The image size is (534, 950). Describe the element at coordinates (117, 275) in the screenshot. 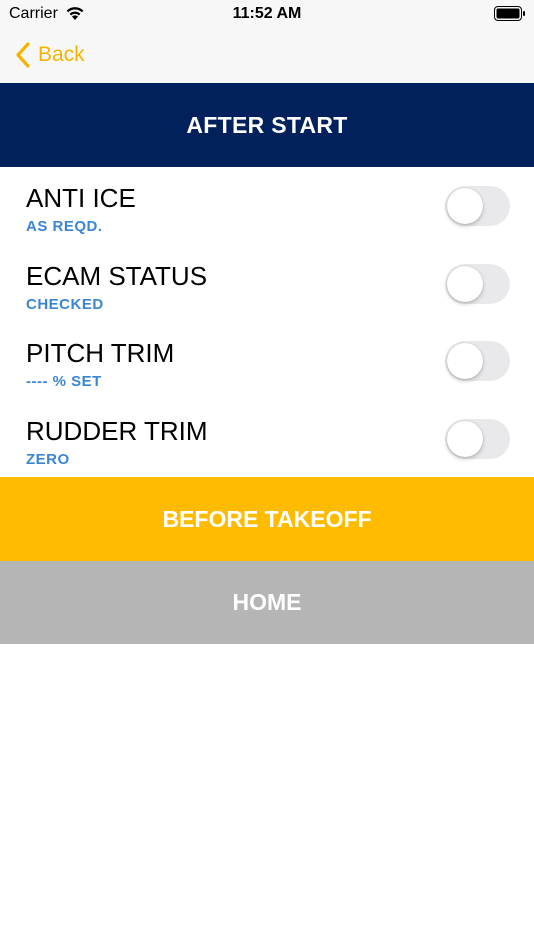

I see `item-title: ECAM STATUS` at that location.